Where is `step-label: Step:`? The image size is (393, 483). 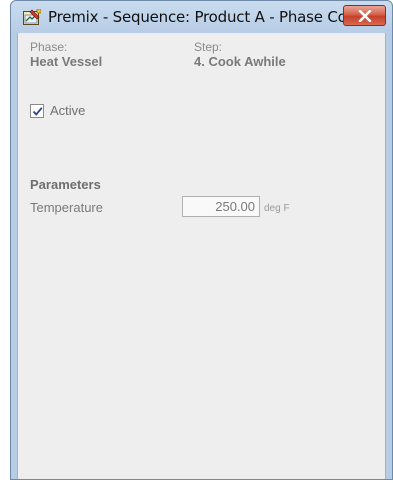 step-label: Step: is located at coordinates (208, 47).